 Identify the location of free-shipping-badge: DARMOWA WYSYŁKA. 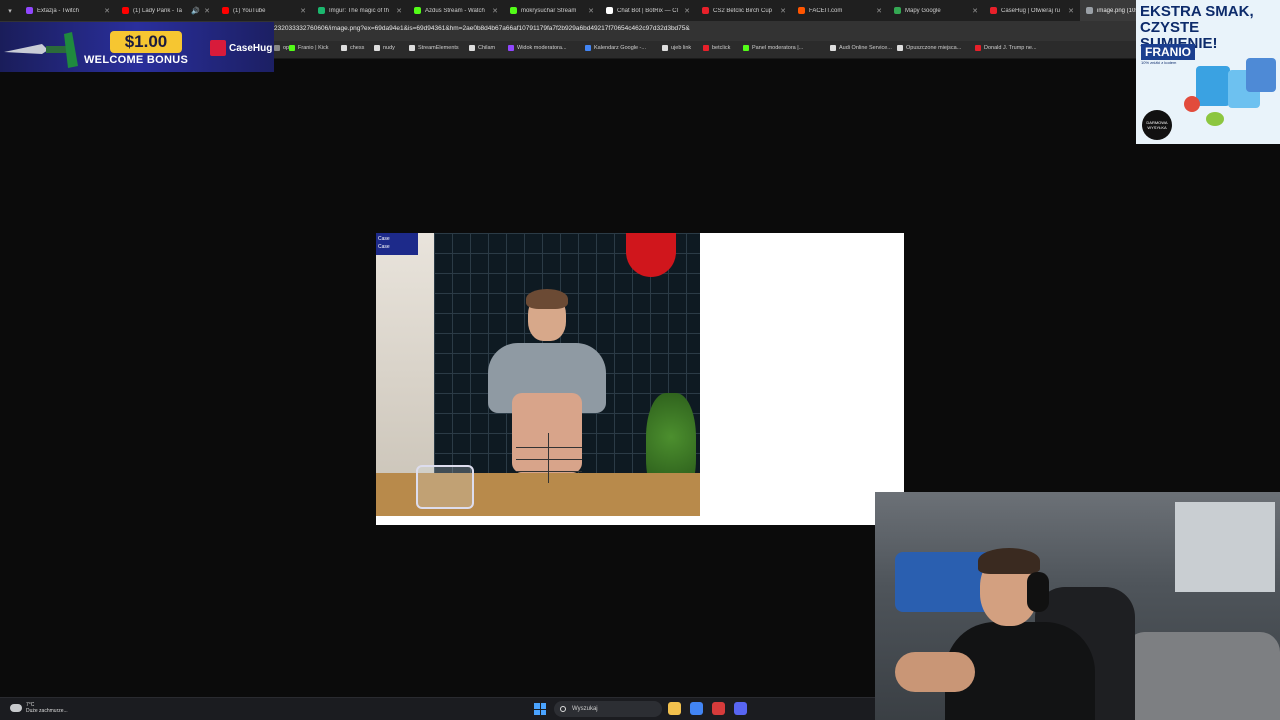
(1157, 125).